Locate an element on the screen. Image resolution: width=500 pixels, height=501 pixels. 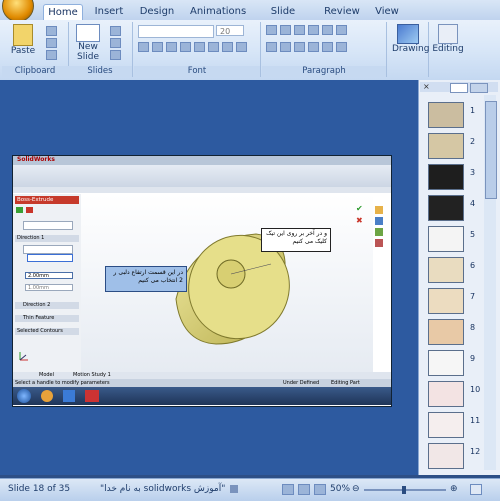
tab-design: Design is located at coordinates (157, 12).